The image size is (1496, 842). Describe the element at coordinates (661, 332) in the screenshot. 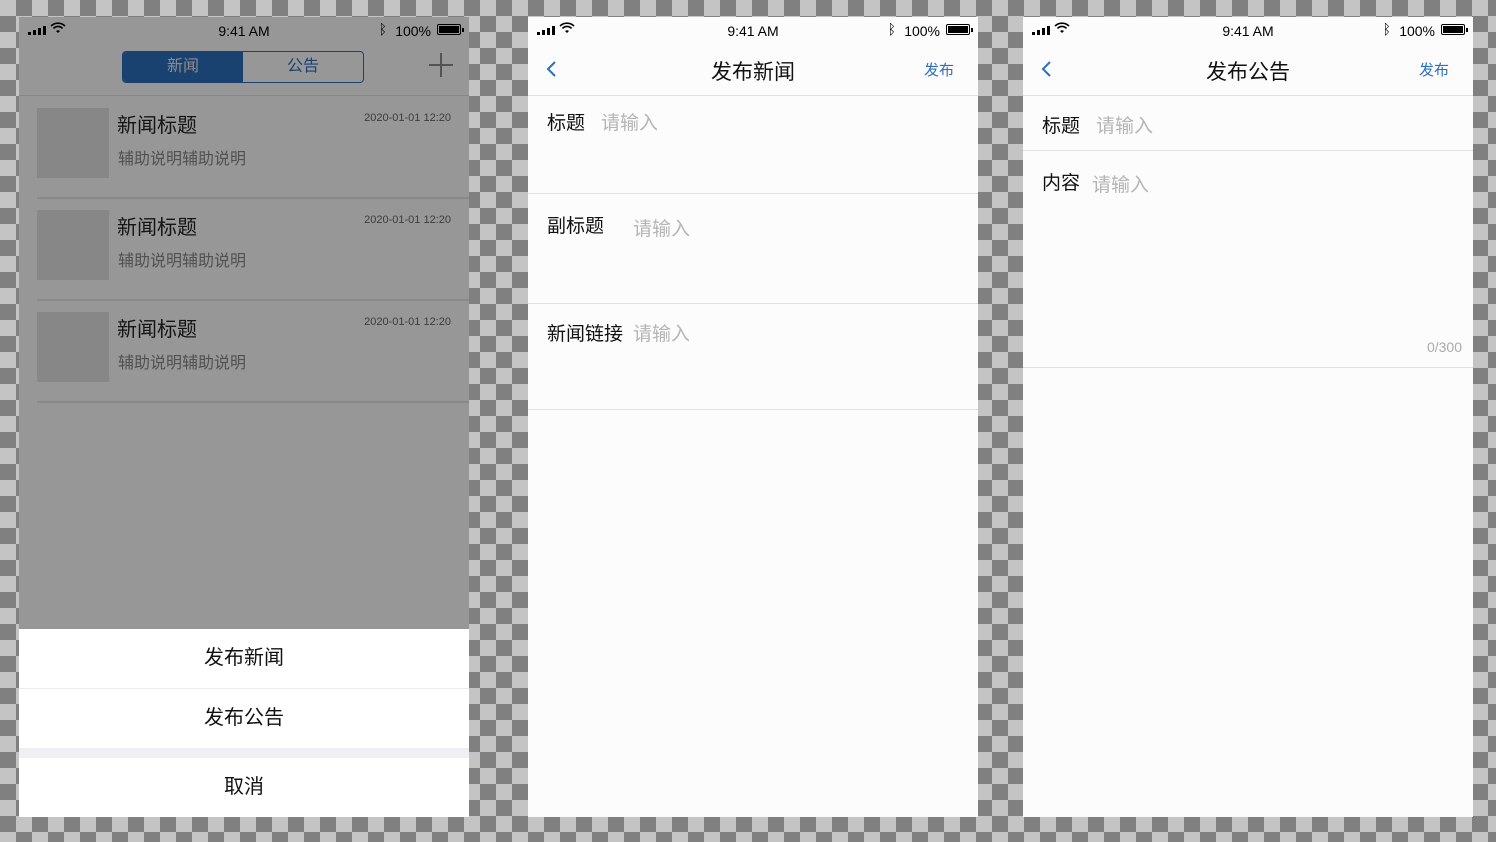

I see `news-link-input: 请输入` at that location.